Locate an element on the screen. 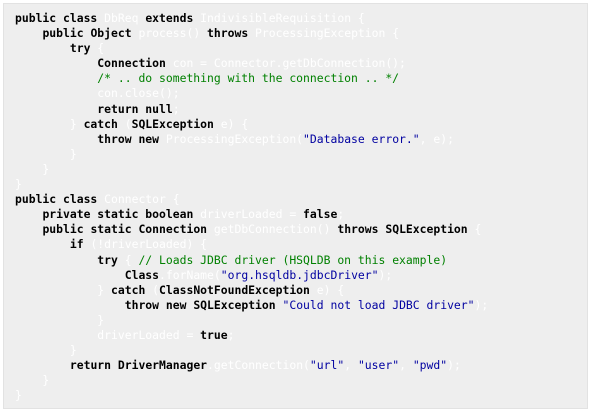 The width and height of the screenshot is (593, 413). keyword-token: public is located at coordinates (63, 33).